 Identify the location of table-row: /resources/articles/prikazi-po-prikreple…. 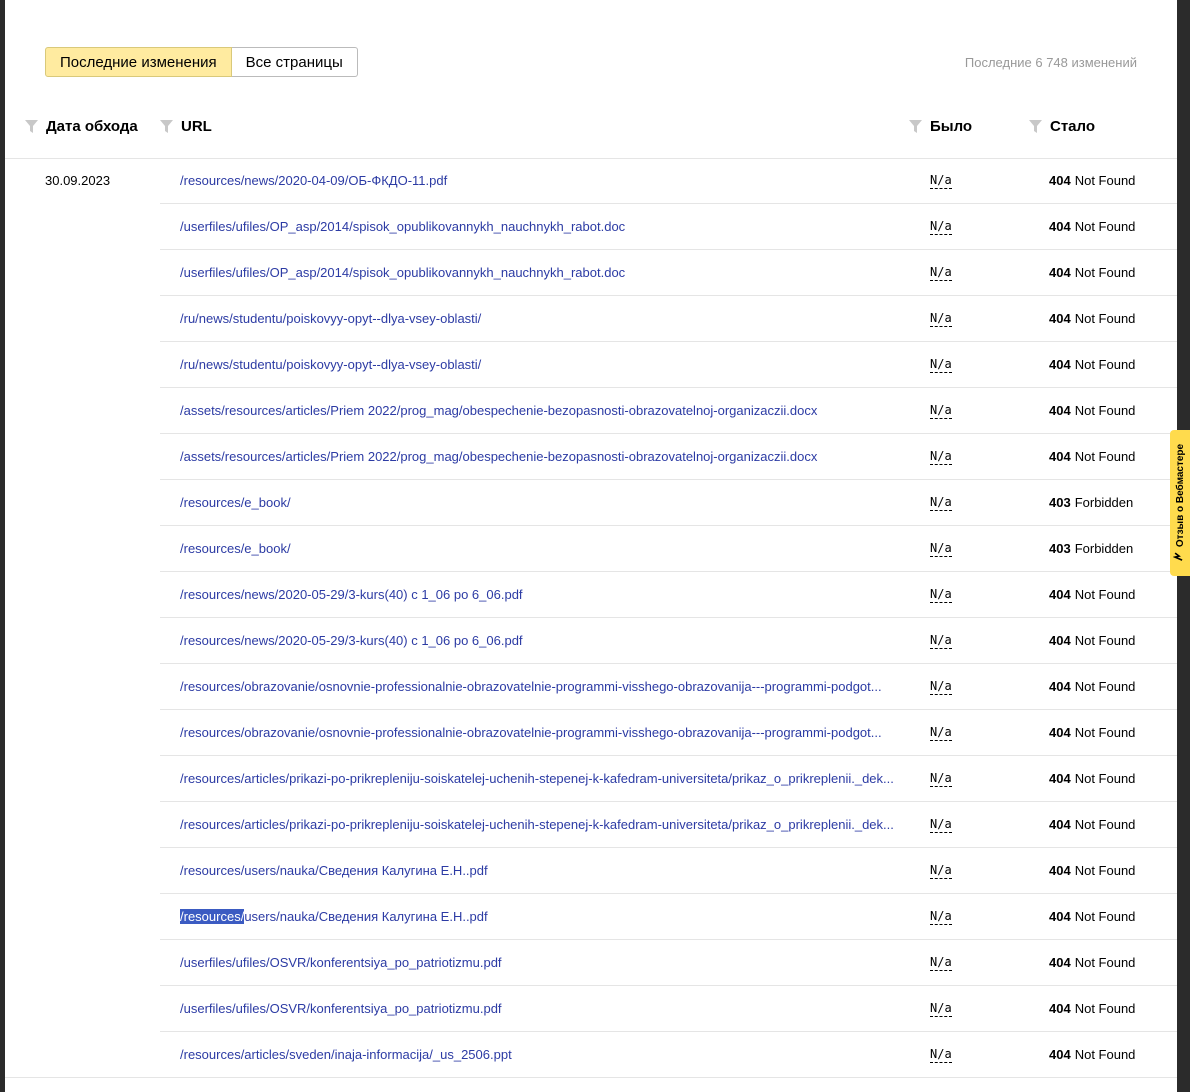
(591, 825).